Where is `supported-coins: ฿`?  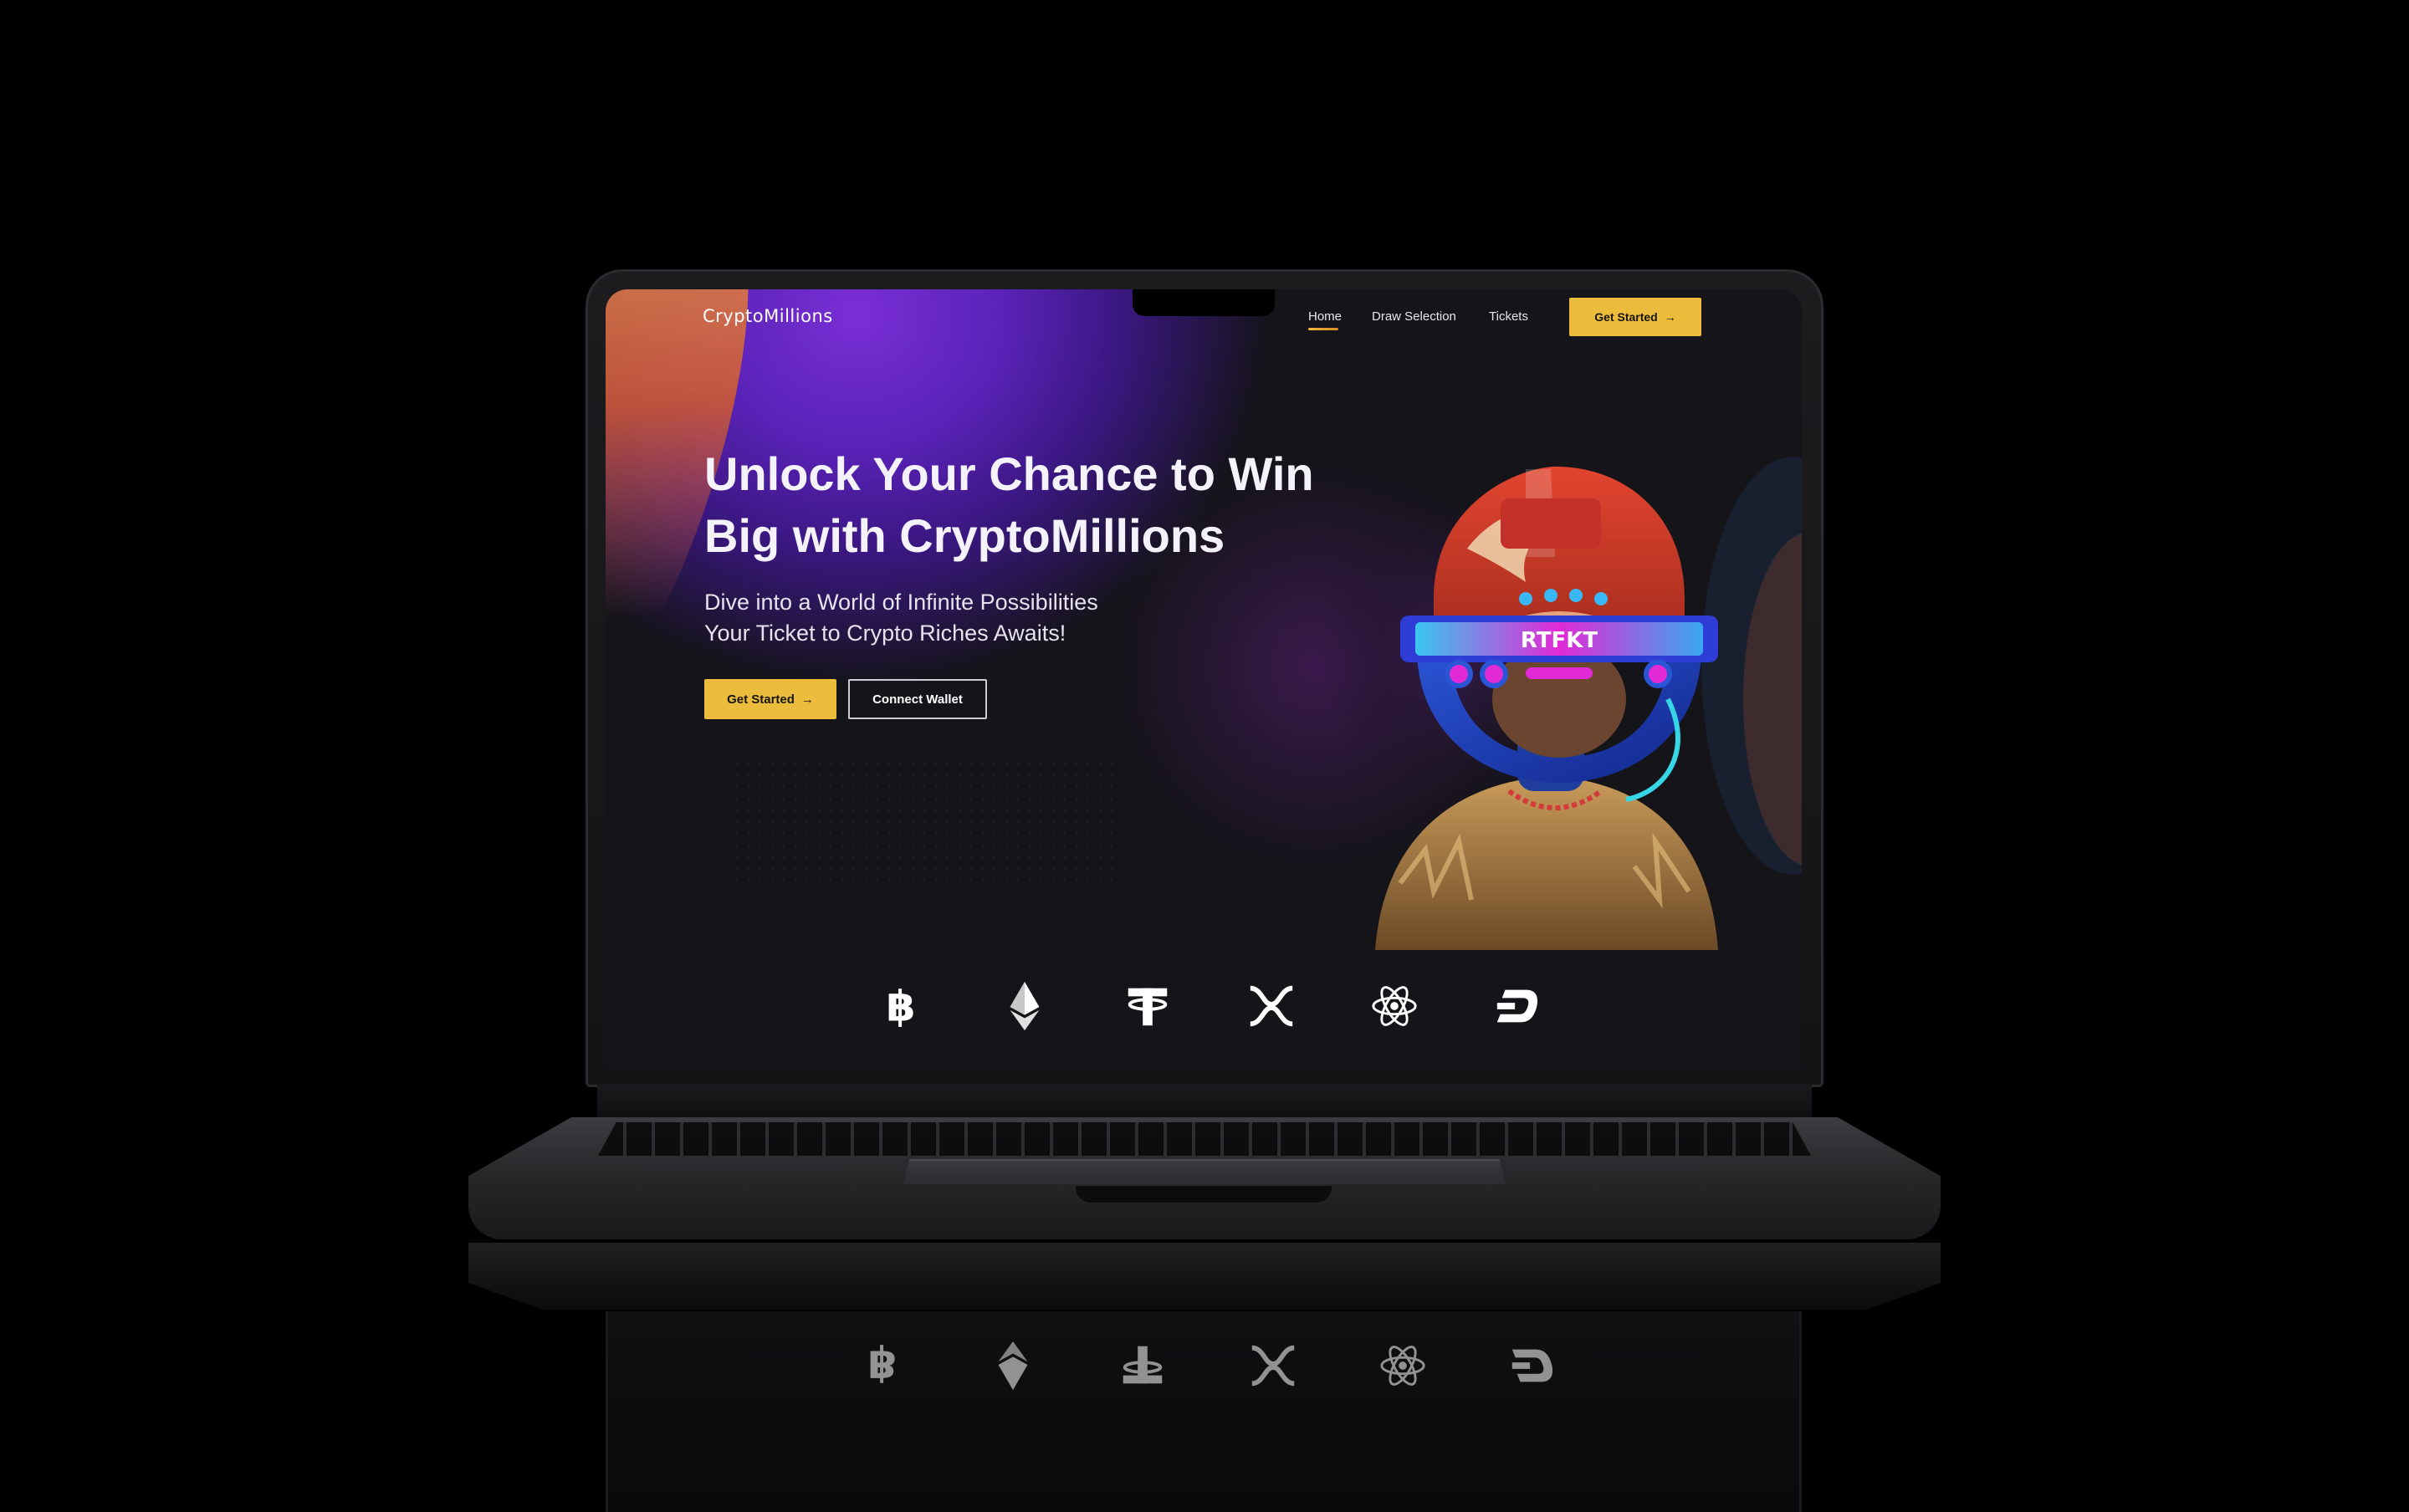
supported-coins: ฿ is located at coordinates (1209, 1006).